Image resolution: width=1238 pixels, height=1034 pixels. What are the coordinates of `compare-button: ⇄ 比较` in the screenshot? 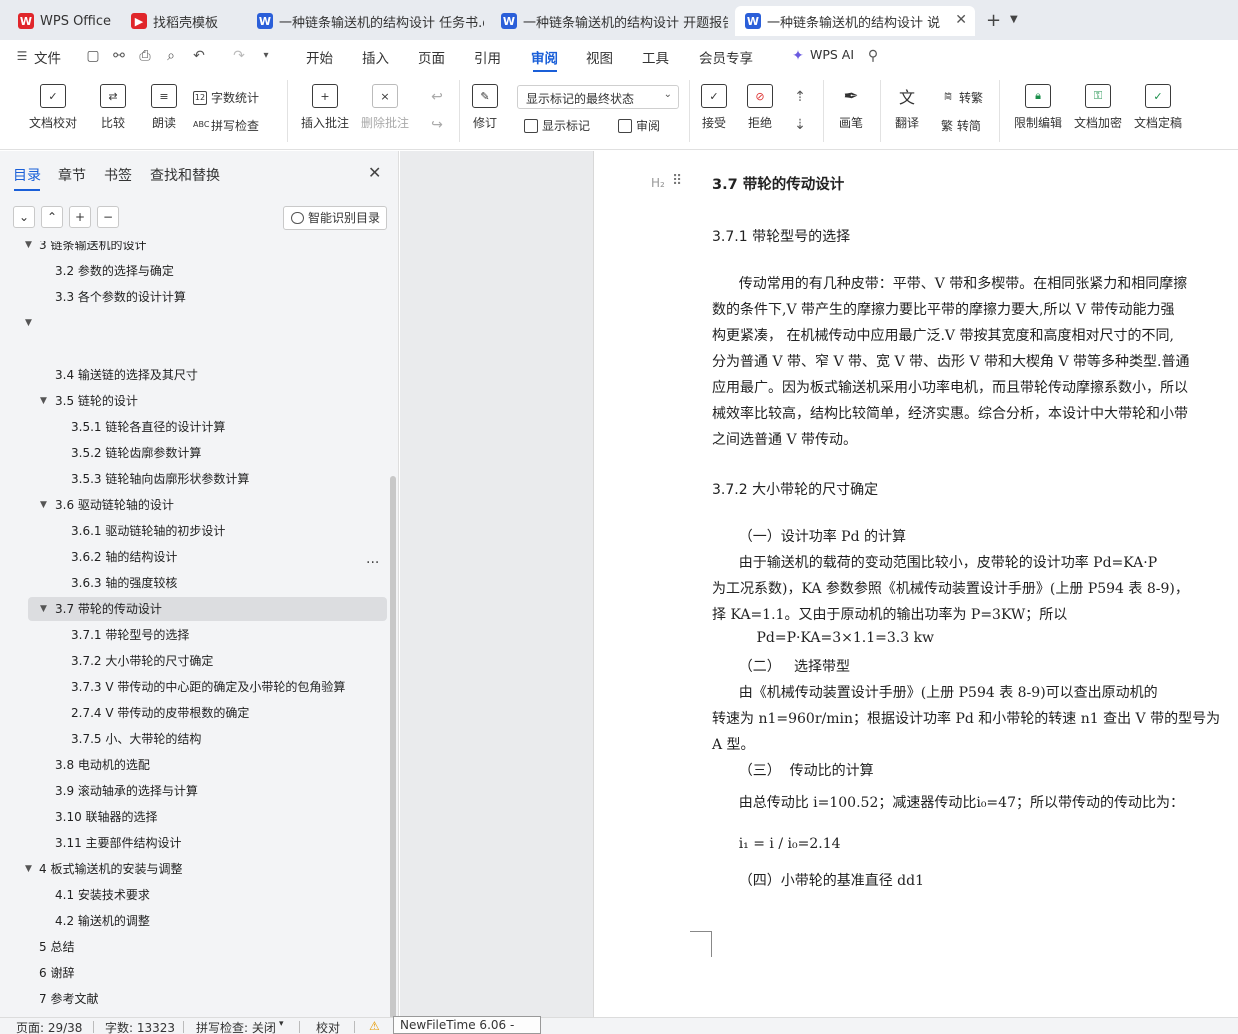 It's located at (113, 107).